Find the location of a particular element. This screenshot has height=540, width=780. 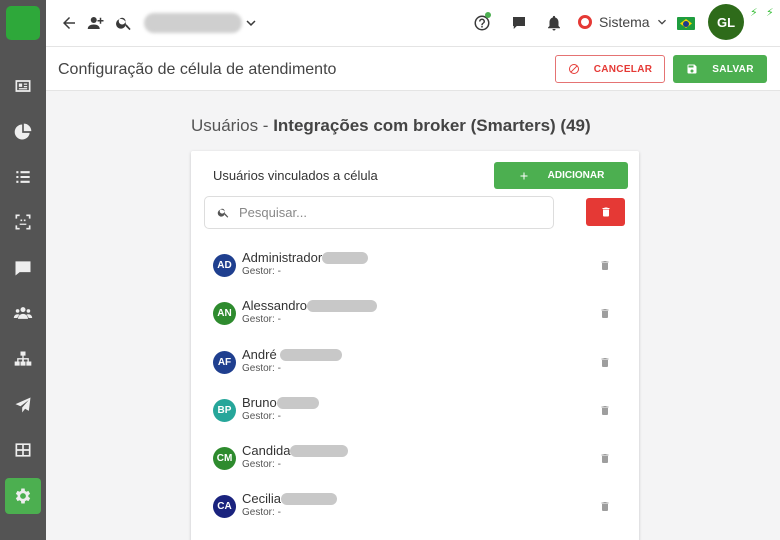

add-button: ADICIONAR is located at coordinates (561, 175).